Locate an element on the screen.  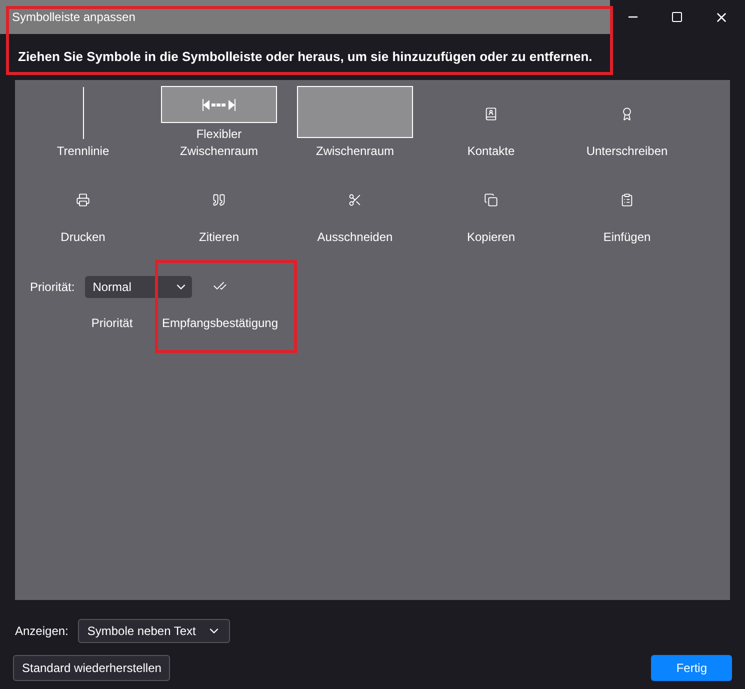
scissors-icon is located at coordinates (355, 200).